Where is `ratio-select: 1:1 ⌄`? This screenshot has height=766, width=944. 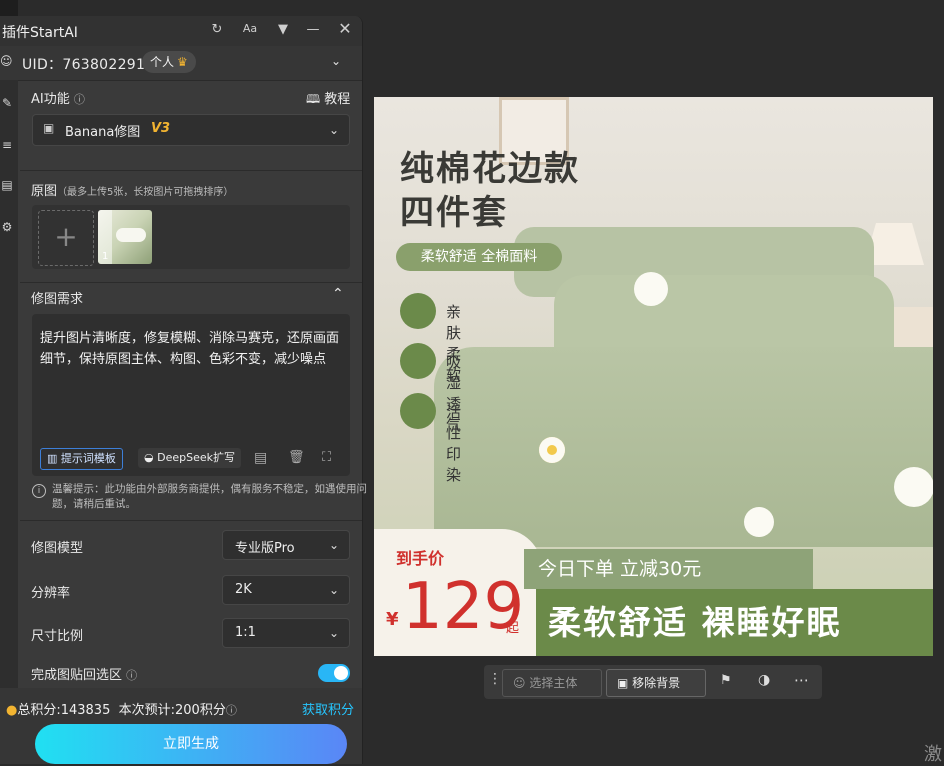
ratio-select: 1:1 ⌄ is located at coordinates (286, 633).